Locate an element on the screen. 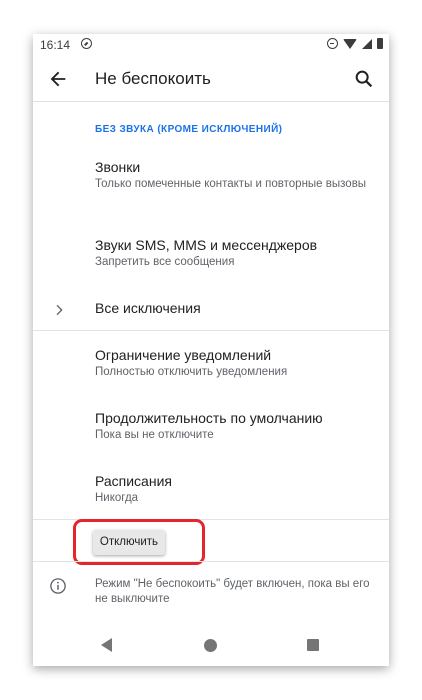 The width and height of the screenshot is (422, 700). section-header: БЕЗ ЗВУКА (КРОМЕ ИСКЛЮЧЕНИЙ) is located at coordinates (189, 129).